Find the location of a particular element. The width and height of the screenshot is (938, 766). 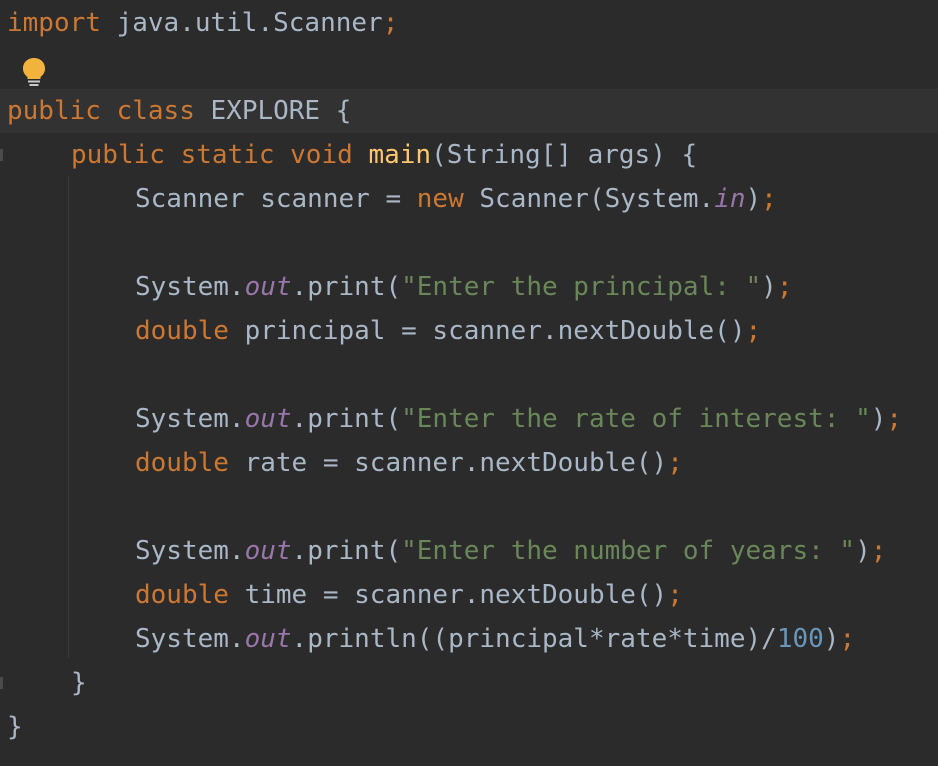

code-token: void is located at coordinates (321, 155).